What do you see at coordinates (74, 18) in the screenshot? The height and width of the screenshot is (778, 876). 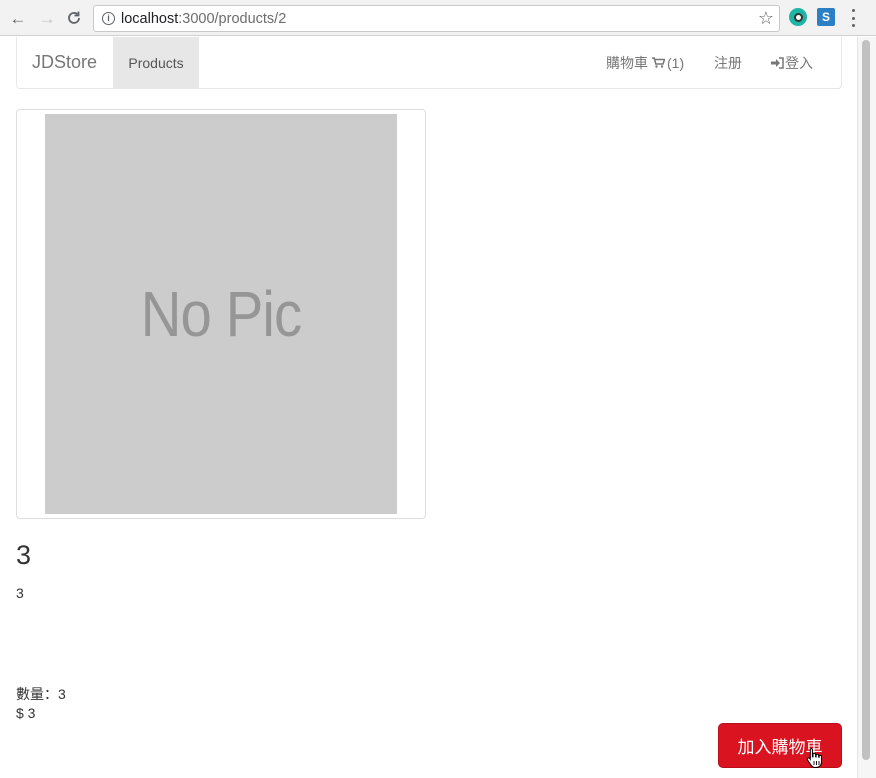 I see `reload-icon` at bounding box center [74, 18].